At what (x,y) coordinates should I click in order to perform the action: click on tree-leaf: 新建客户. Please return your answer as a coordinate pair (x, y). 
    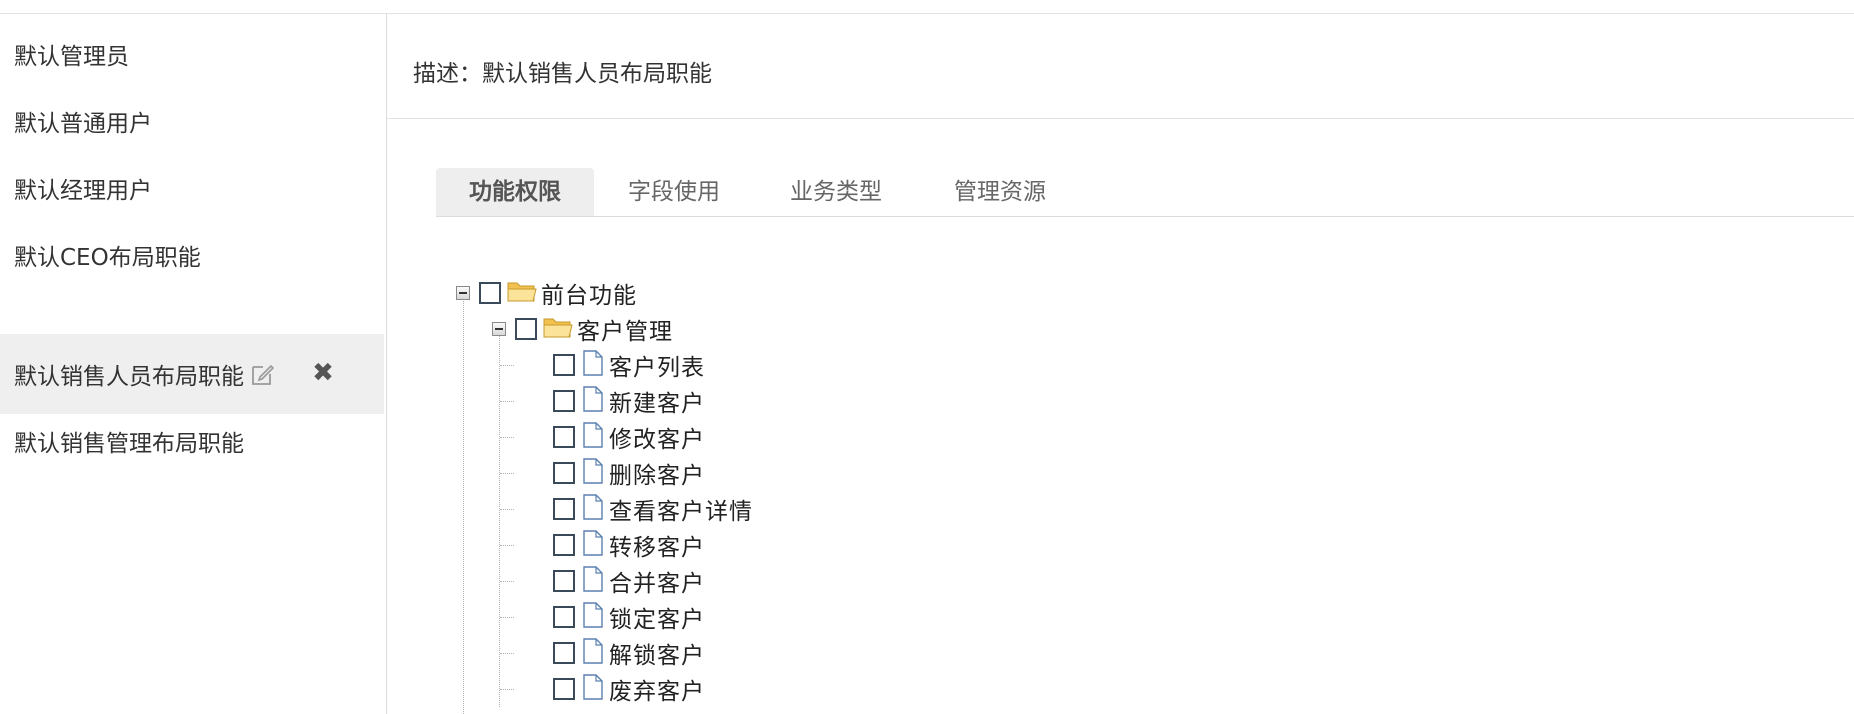
    Looking at the image, I should click on (629, 401).